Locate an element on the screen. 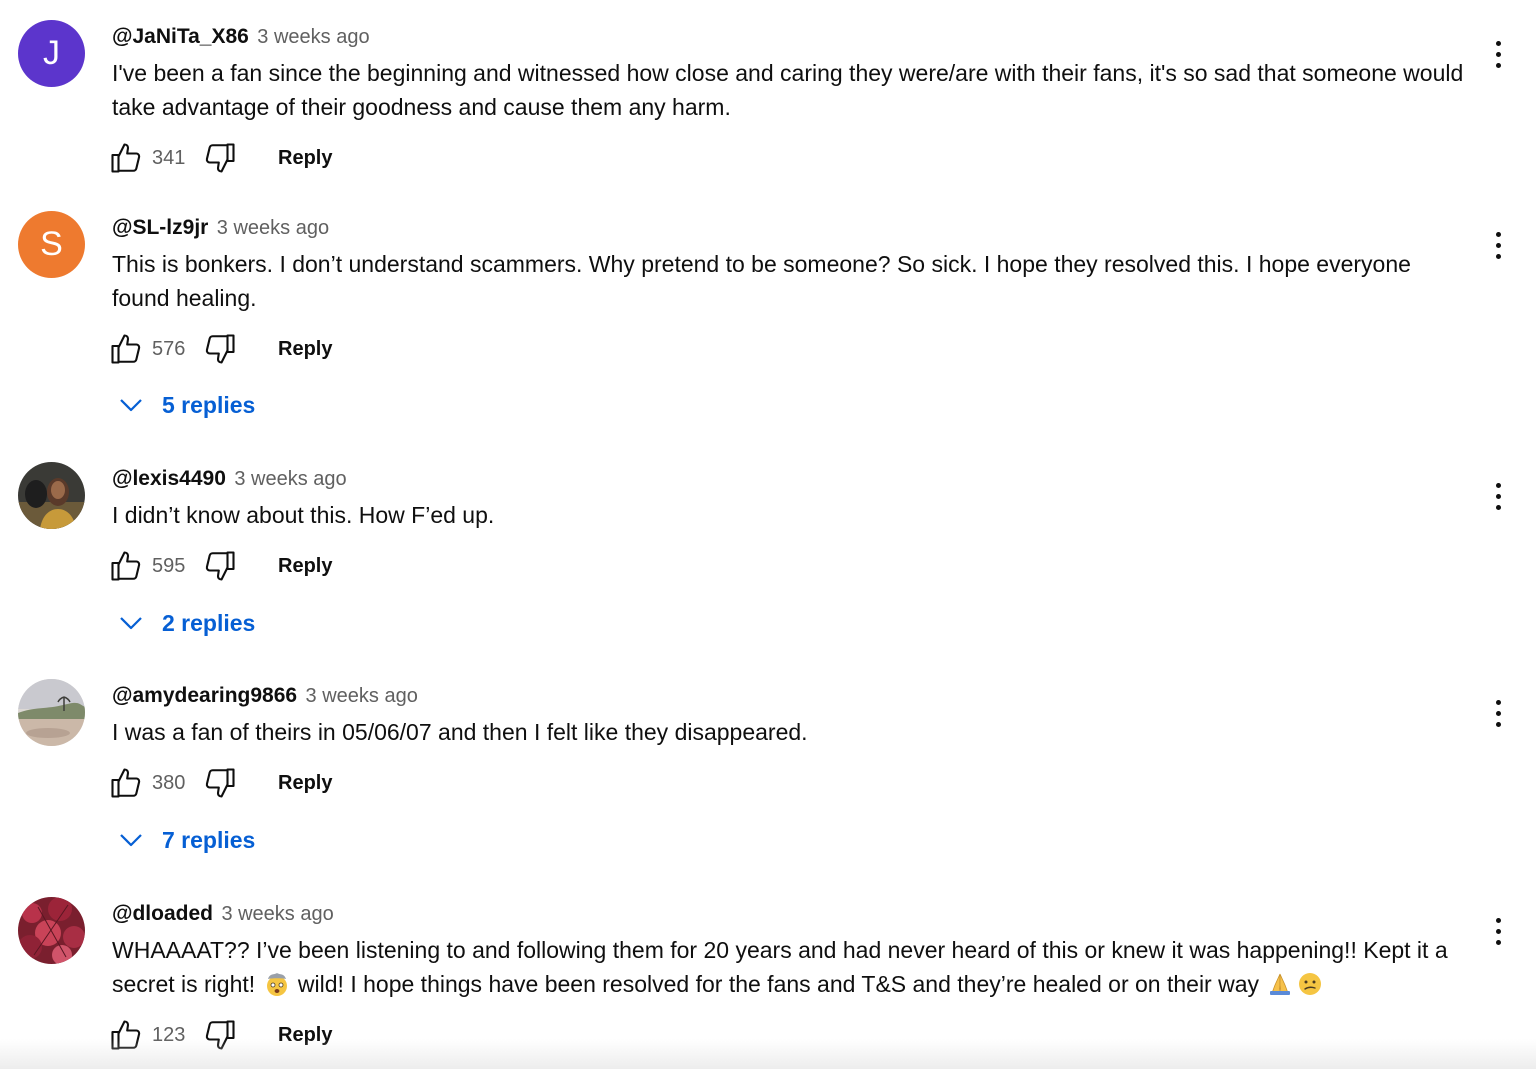 The height and width of the screenshot is (1069, 1536). comment-header: @JaNiTa_X86 3 weeks ago is located at coordinates (241, 38).